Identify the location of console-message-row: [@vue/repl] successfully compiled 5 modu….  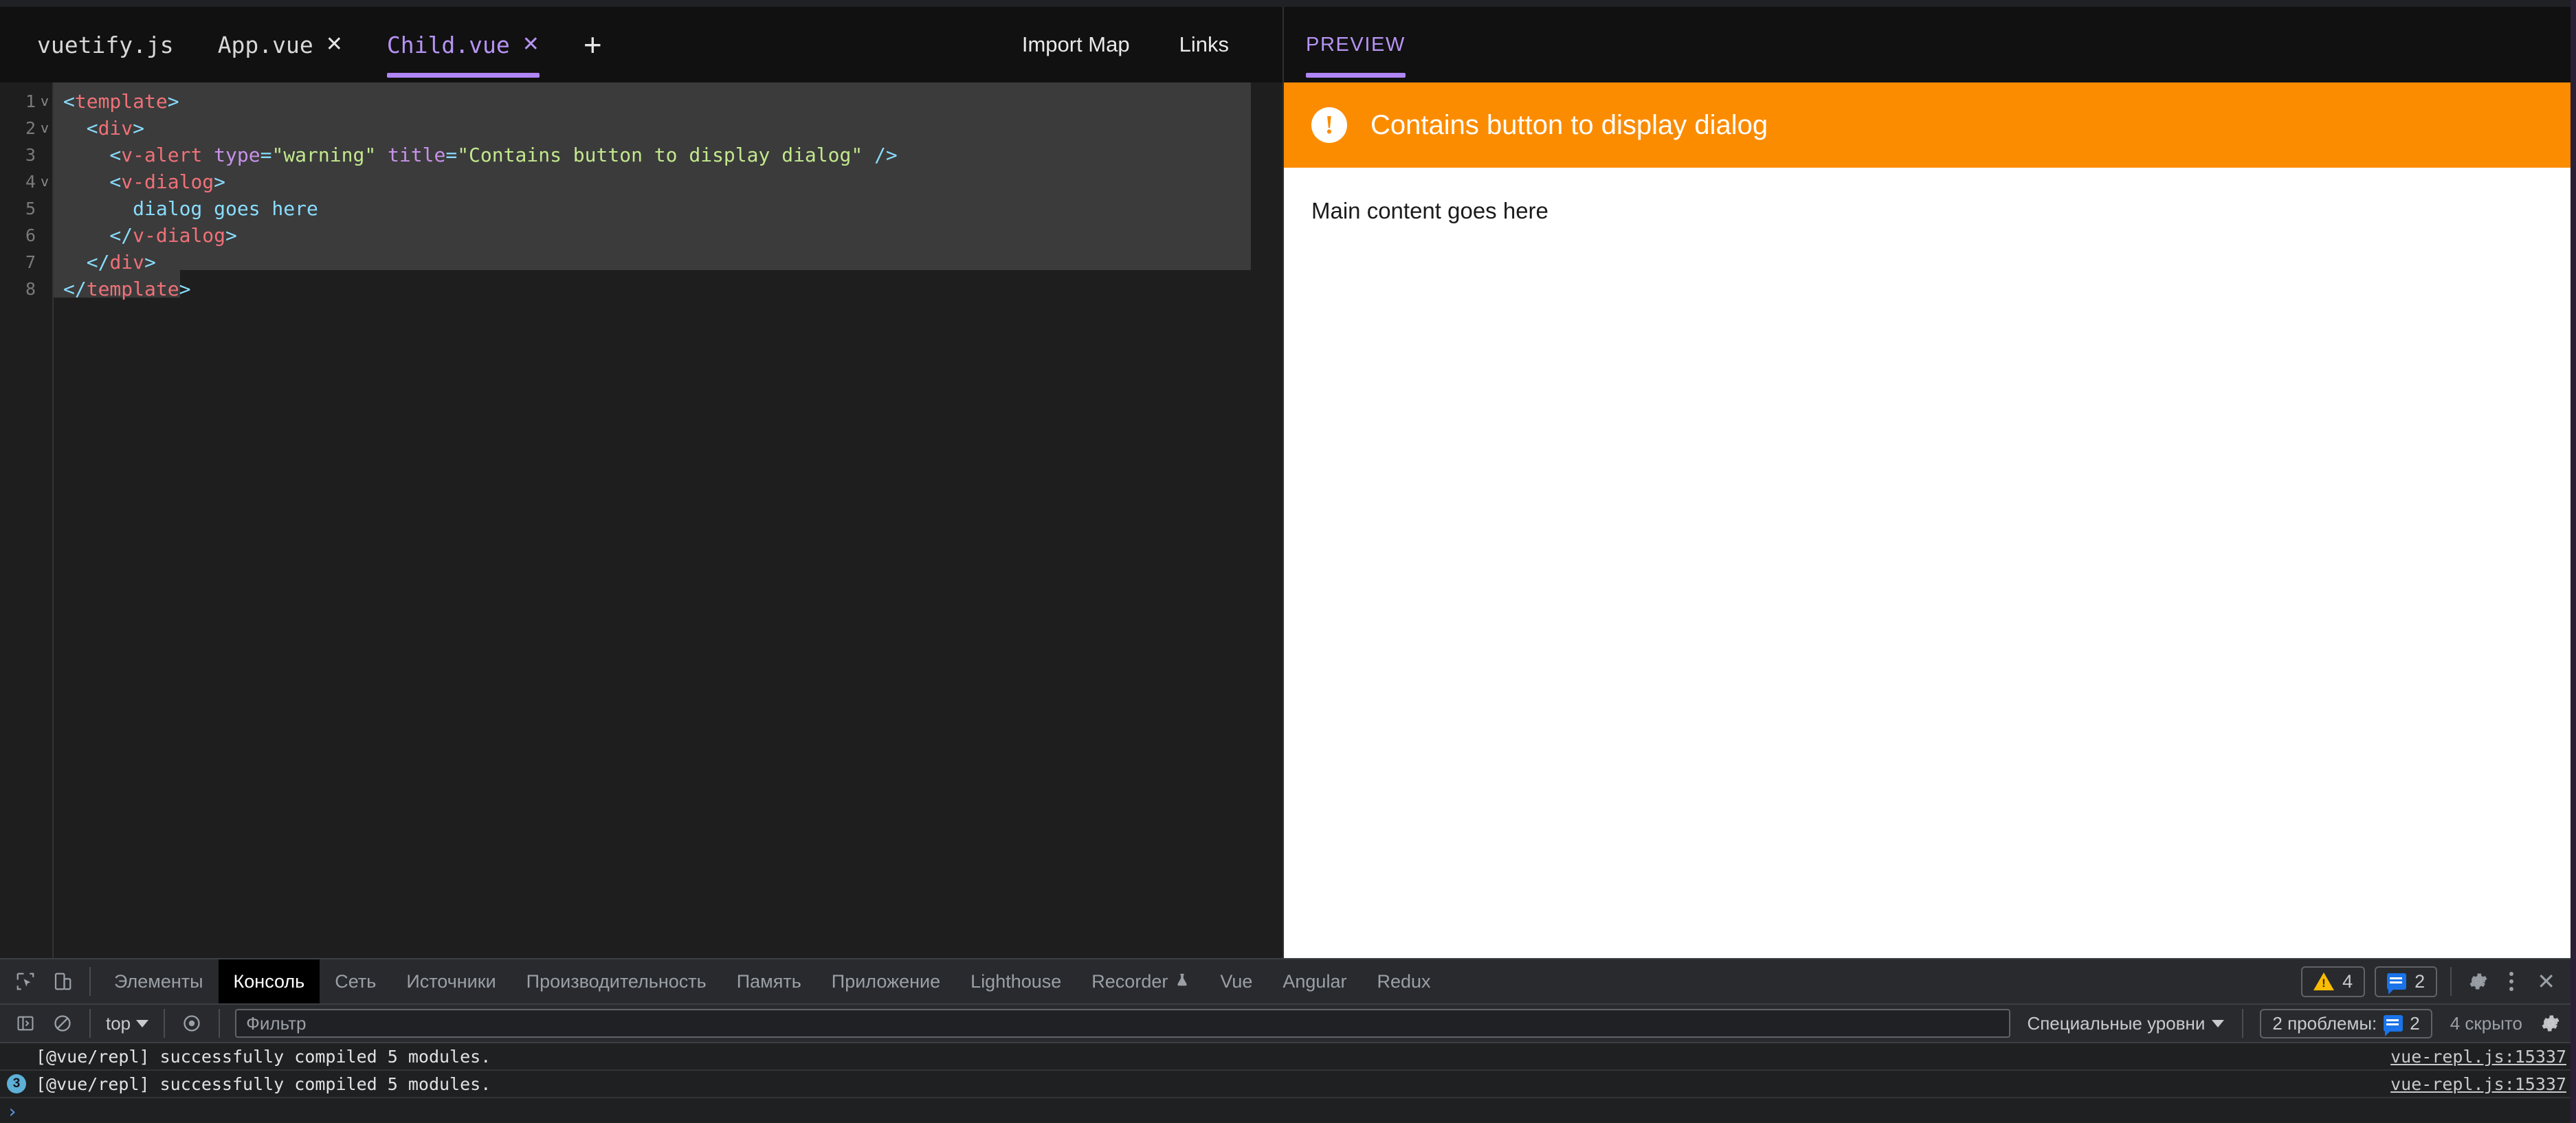
(1288, 1057).